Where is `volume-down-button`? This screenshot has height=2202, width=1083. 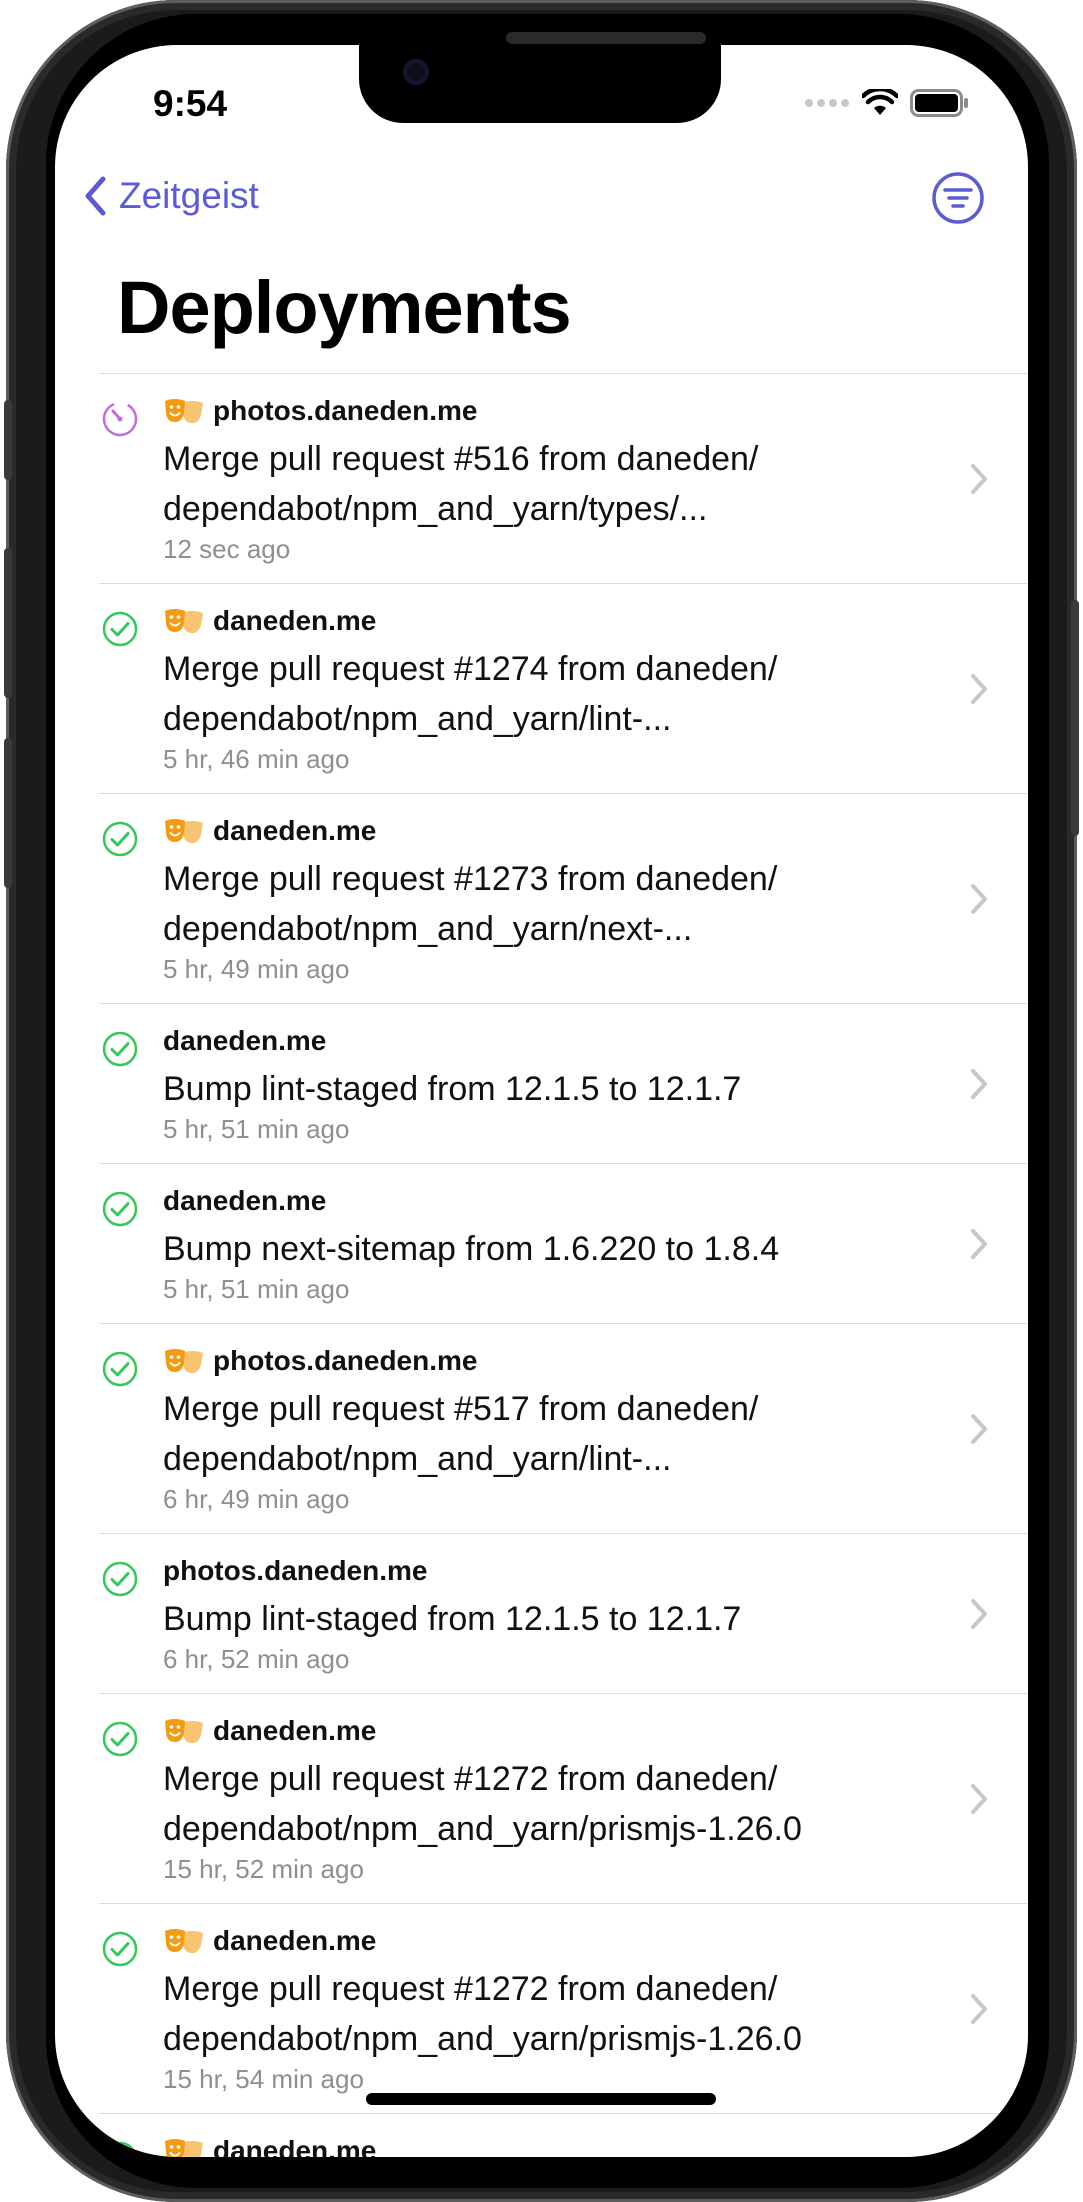
volume-down-button is located at coordinates (8, 813).